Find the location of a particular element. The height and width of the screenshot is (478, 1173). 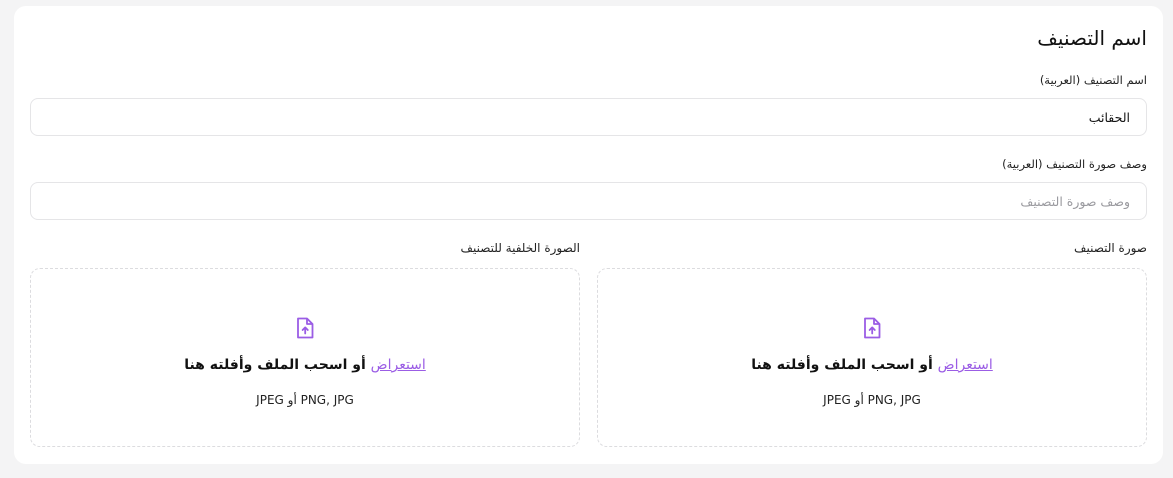

name-input is located at coordinates (588, 117).